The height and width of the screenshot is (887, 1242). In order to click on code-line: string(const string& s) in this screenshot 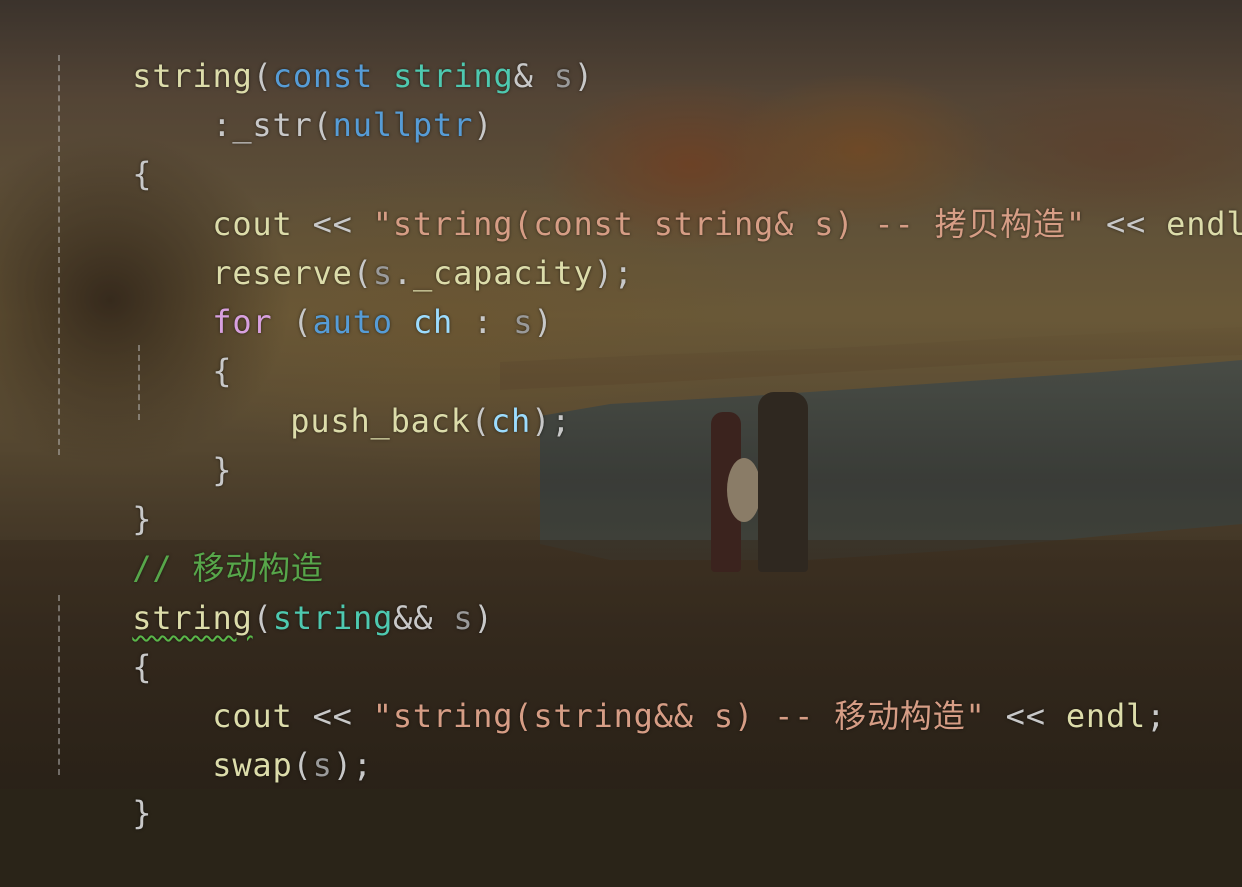, I will do `click(323, 49)`.